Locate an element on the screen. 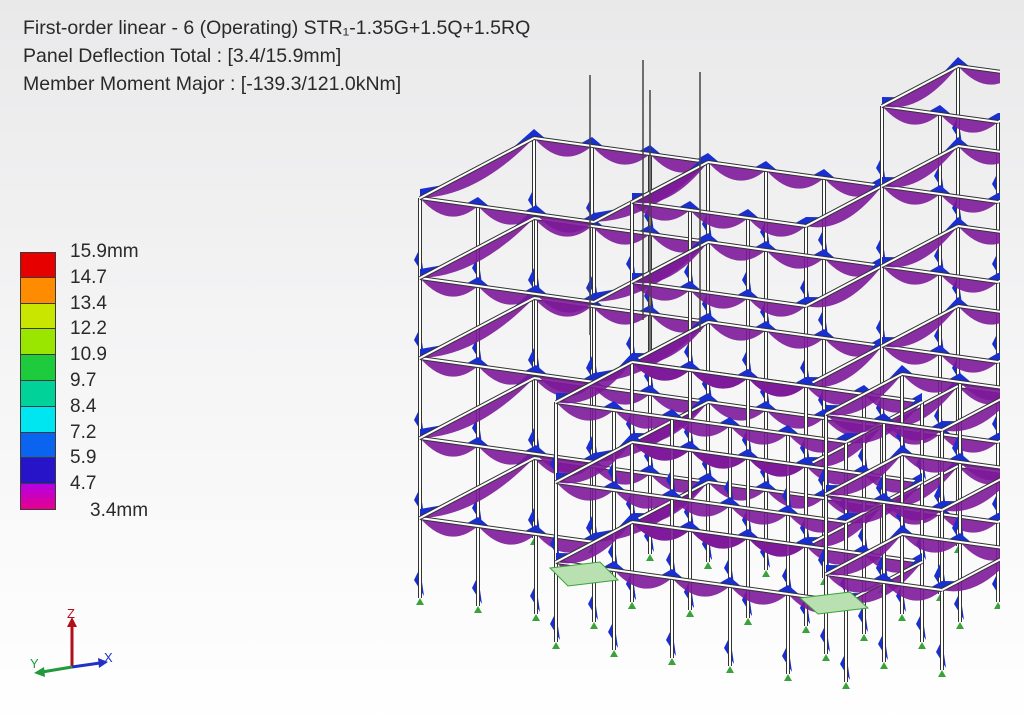 This screenshot has width=1024, height=728. y-axis-label: Y is located at coordinates (34, 663).